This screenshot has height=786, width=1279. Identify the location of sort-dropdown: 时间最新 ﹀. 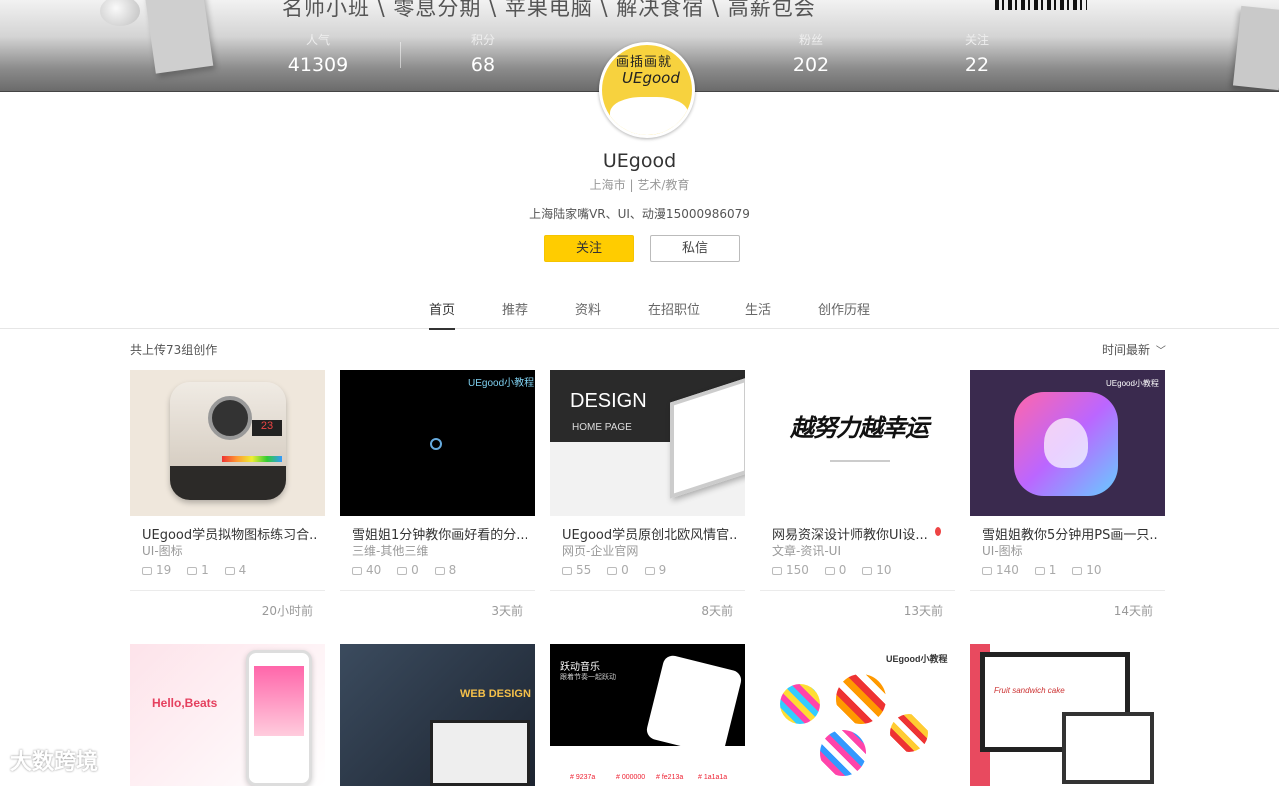
(1134, 349).